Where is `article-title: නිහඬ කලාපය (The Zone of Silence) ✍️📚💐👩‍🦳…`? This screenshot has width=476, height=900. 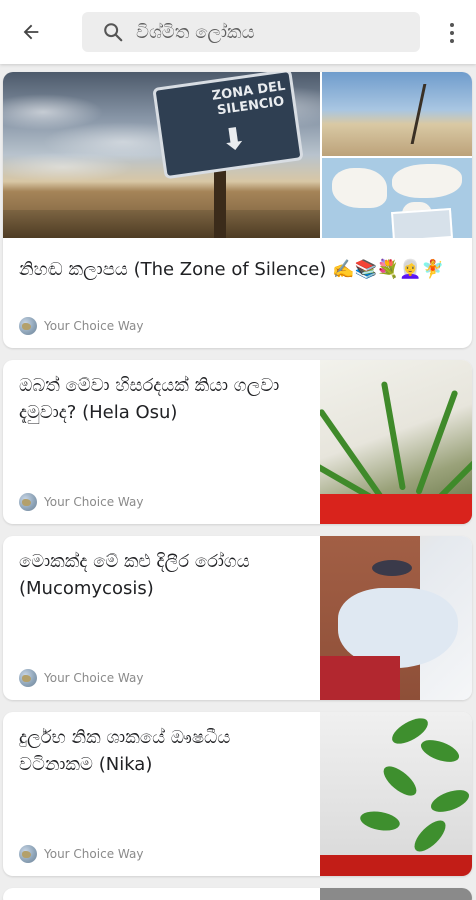 article-title: නිහඬ කලාපය (The Zone of Silence) ✍️📚💐👩‍🦳… is located at coordinates (232, 269).